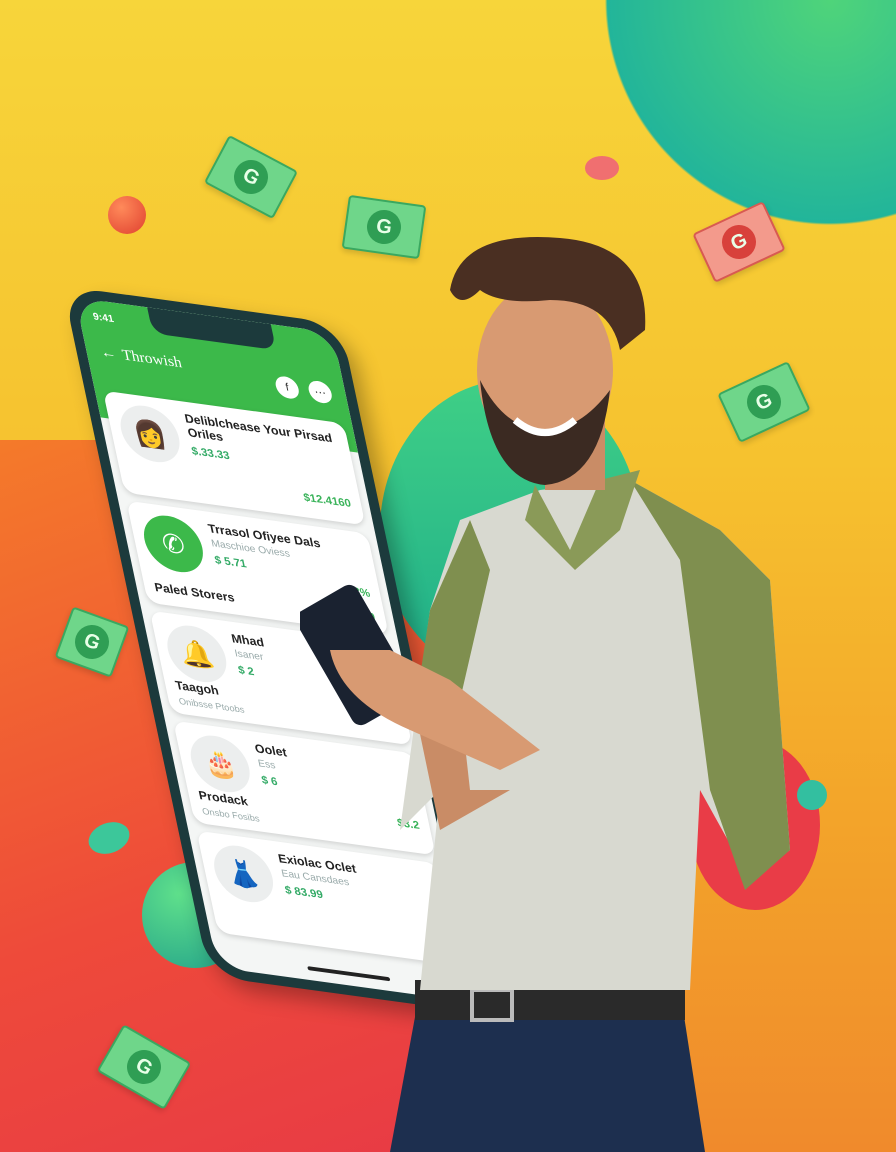 The height and width of the screenshot is (1152, 896). What do you see at coordinates (197, 653) in the screenshot?
I see `bell-product-image: 🔔` at bounding box center [197, 653].